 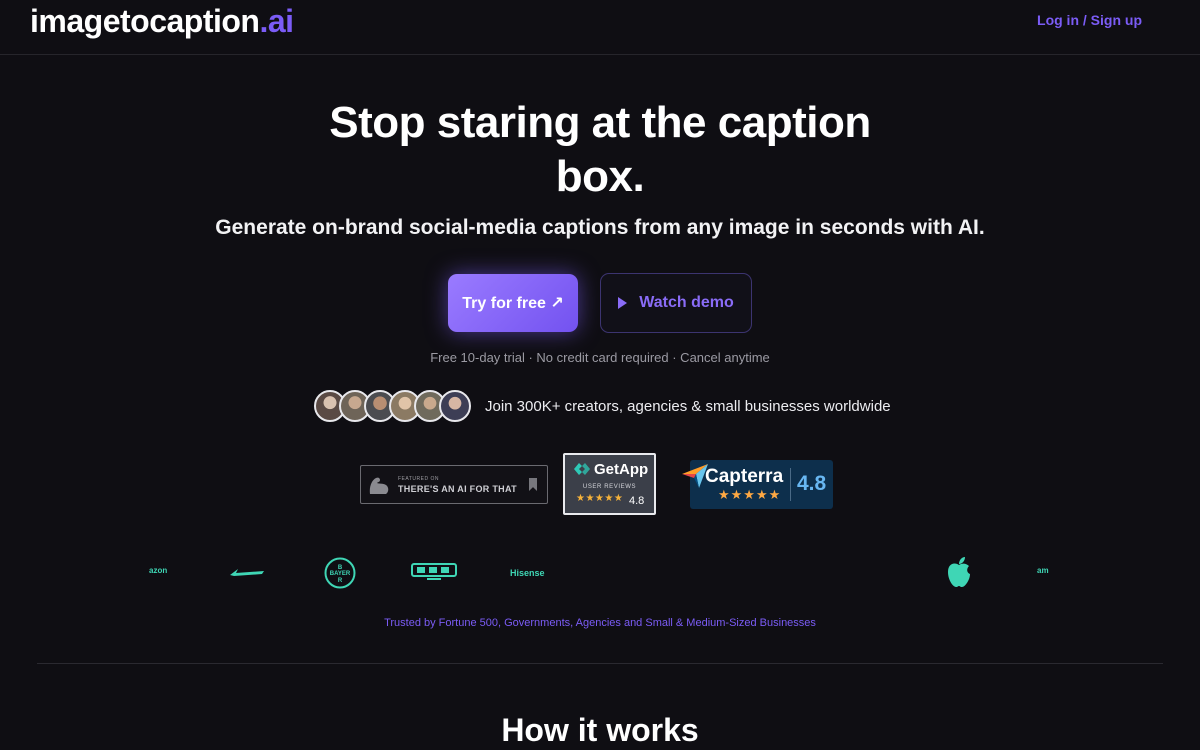 What do you see at coordinates (959, 572) in the screenshot?
I see `apple-logo-icon` at bounding box center [959, 572].